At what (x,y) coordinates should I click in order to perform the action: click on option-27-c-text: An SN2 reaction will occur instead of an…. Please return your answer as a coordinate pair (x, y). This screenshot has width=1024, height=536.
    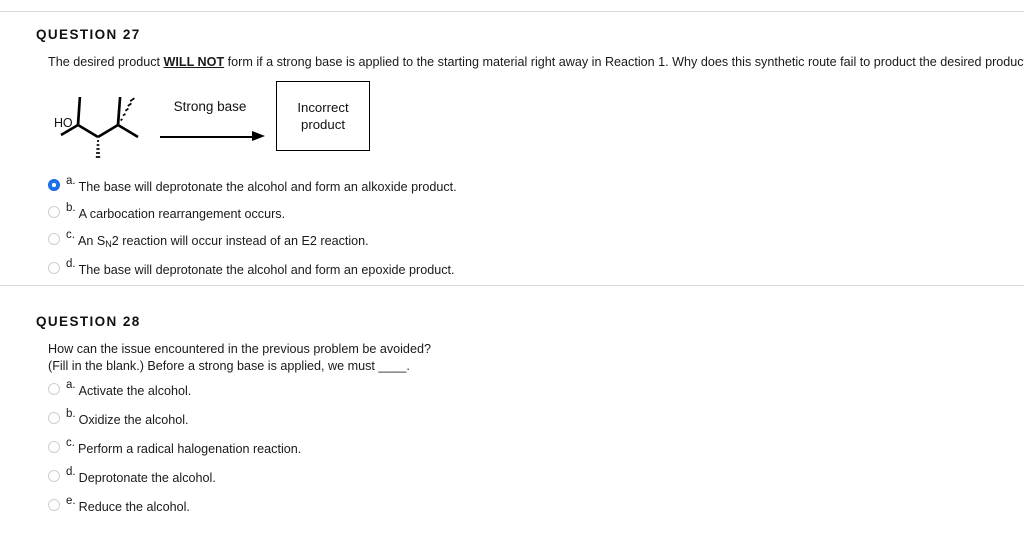
    Looking at the image, I should click on (223, 242).